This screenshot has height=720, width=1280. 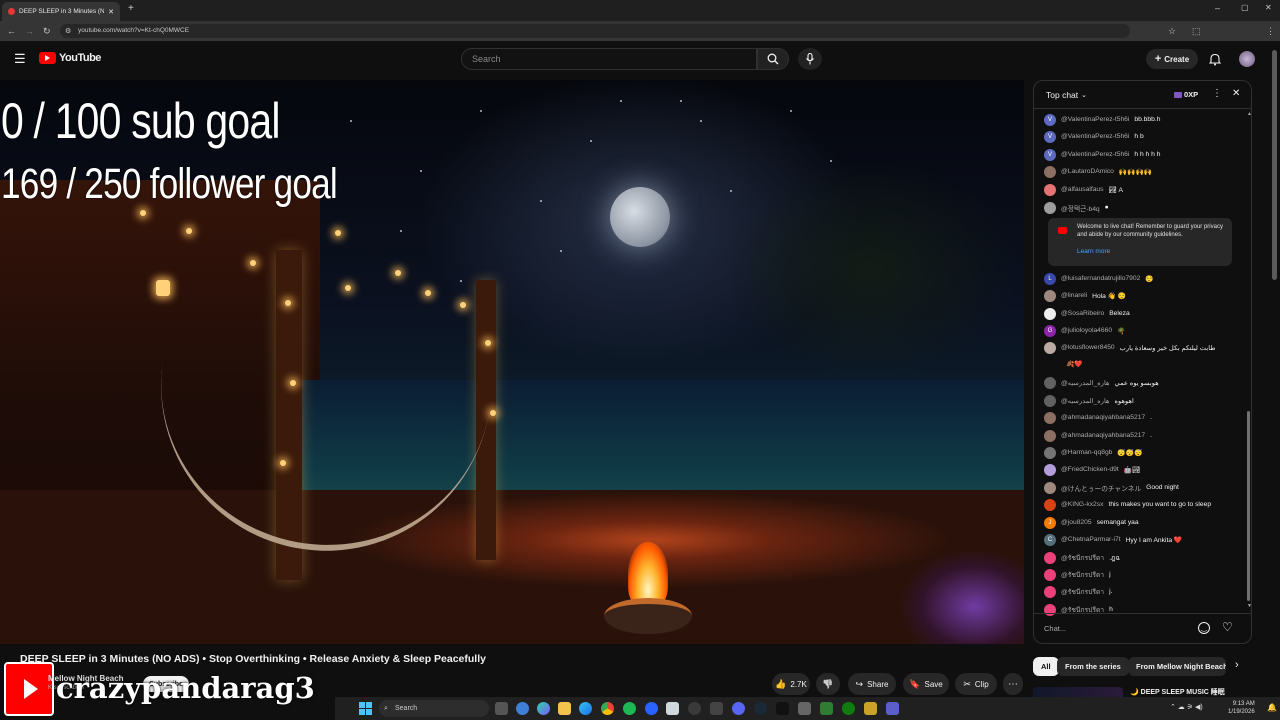 What do you see at coordinates (607, 708) in the screenshot?
I see `chrome-icon` at bounding box center [607, 708].